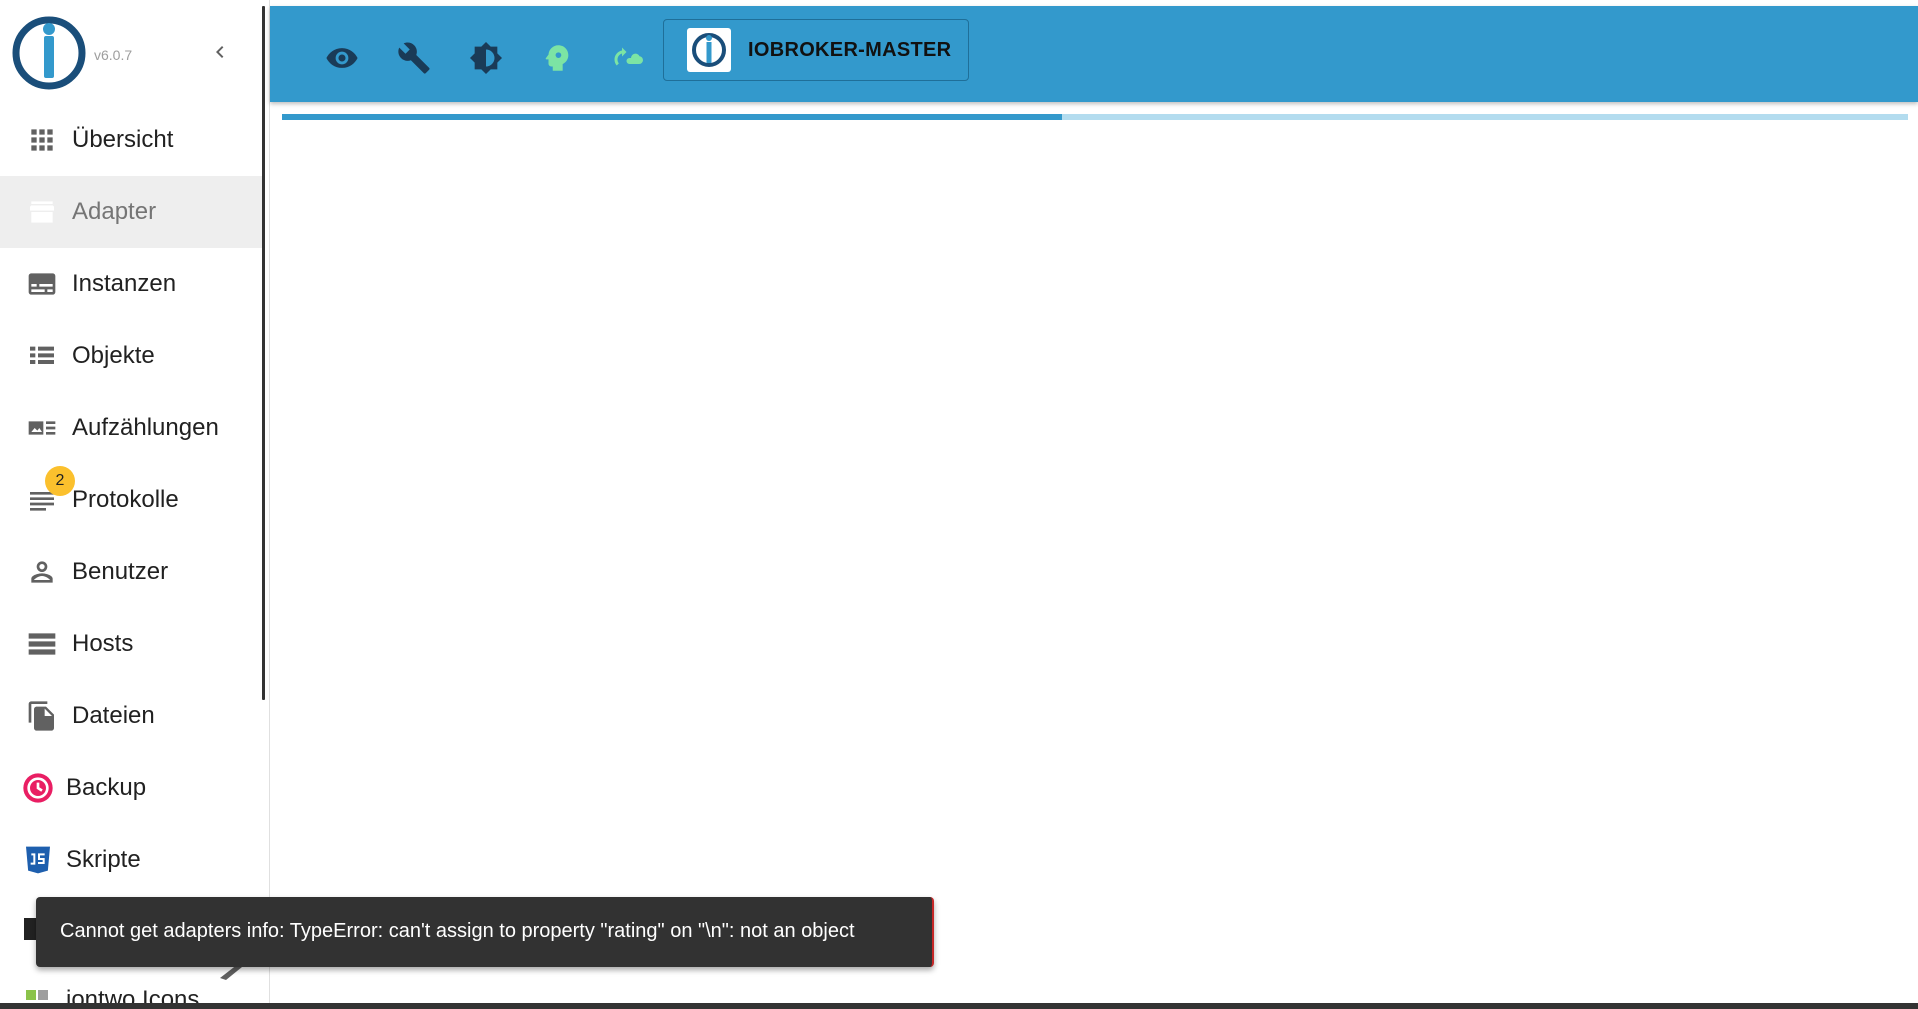 The width and height of the screenshot is (1918, 1009). I want to click on art-track-icon, so click(42, 428).